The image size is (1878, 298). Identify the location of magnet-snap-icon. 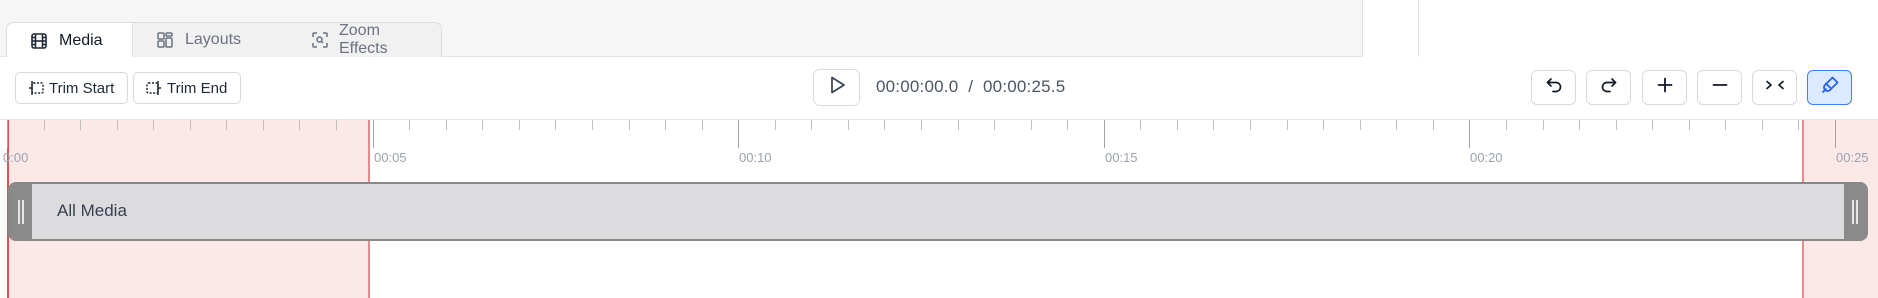
(1830, 87).